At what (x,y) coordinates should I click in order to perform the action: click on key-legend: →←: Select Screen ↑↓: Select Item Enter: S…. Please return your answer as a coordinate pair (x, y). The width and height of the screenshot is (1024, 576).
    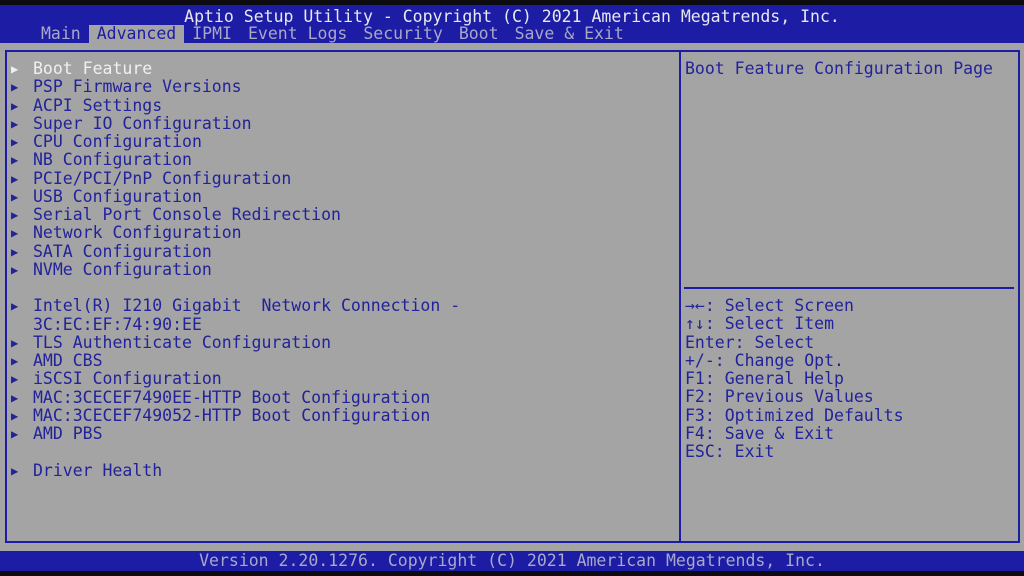
    Looking at the image, I should click on (794, 378).